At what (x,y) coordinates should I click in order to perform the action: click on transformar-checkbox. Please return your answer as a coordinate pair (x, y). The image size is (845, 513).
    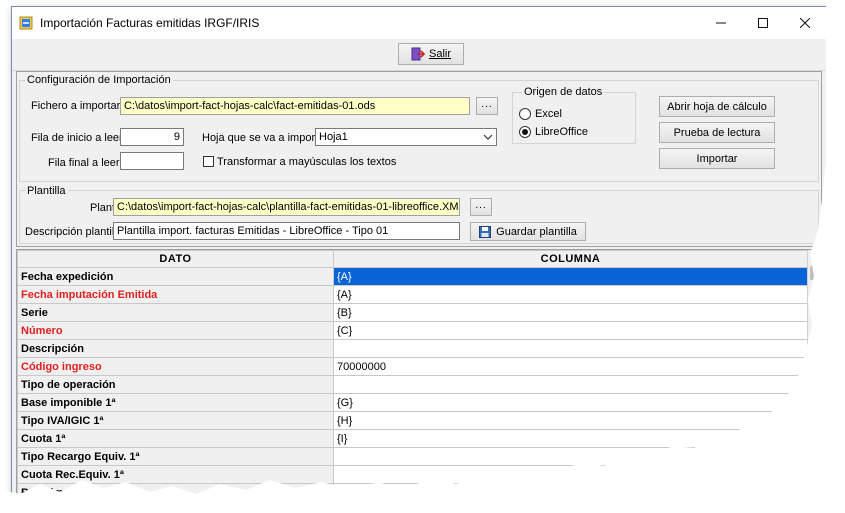
    Looking at the image, I should click on (208, 161).